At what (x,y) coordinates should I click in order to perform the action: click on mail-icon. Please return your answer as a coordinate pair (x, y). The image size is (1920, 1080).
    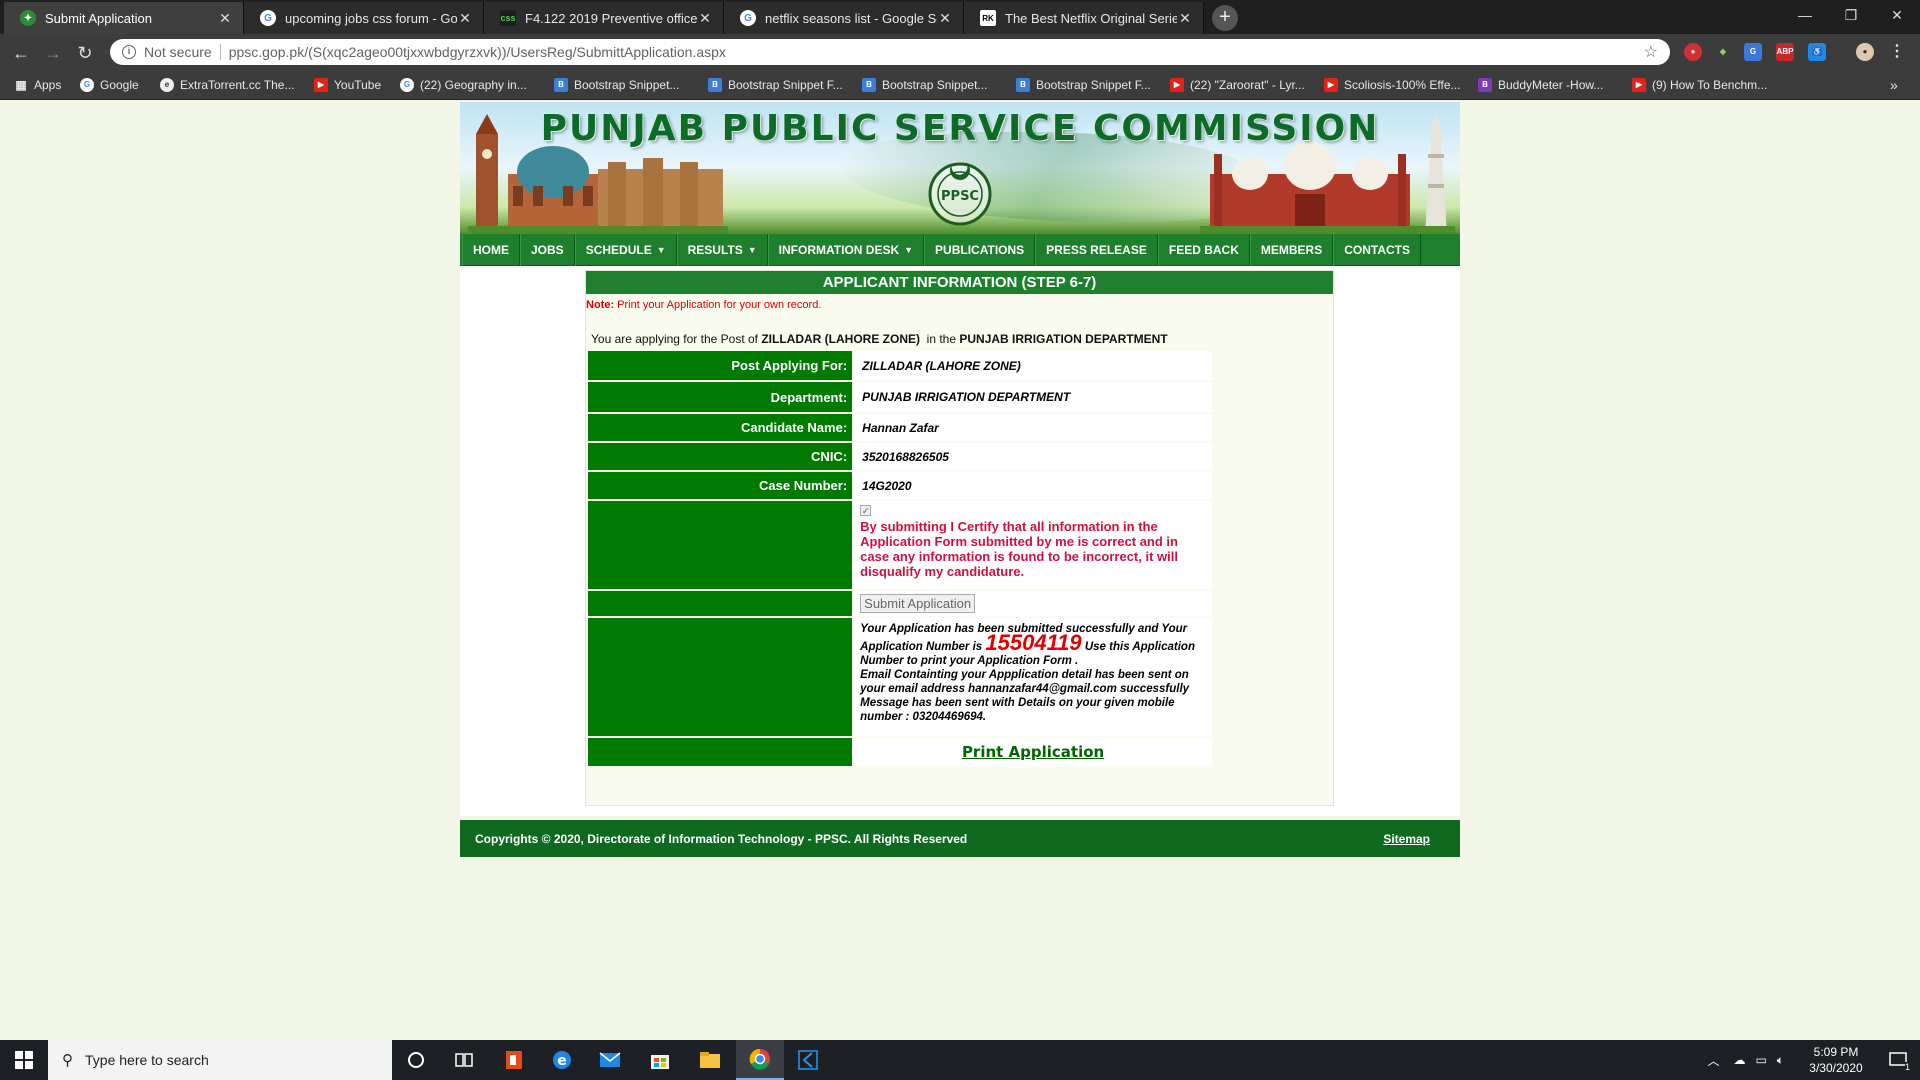
    Looking at the image, I should click on (610, 1060).